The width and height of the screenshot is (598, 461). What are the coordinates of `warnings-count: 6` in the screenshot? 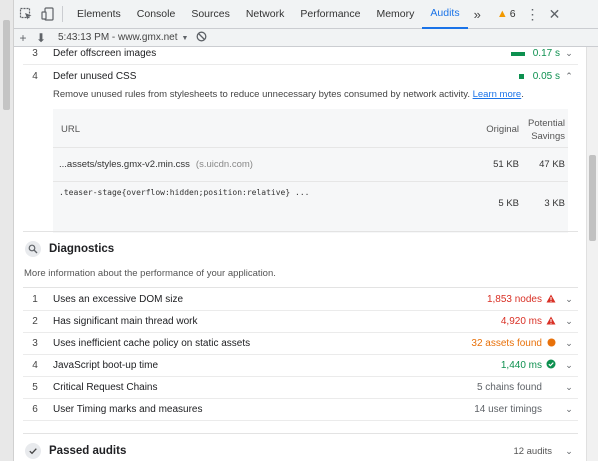 It's located at (512, 14).